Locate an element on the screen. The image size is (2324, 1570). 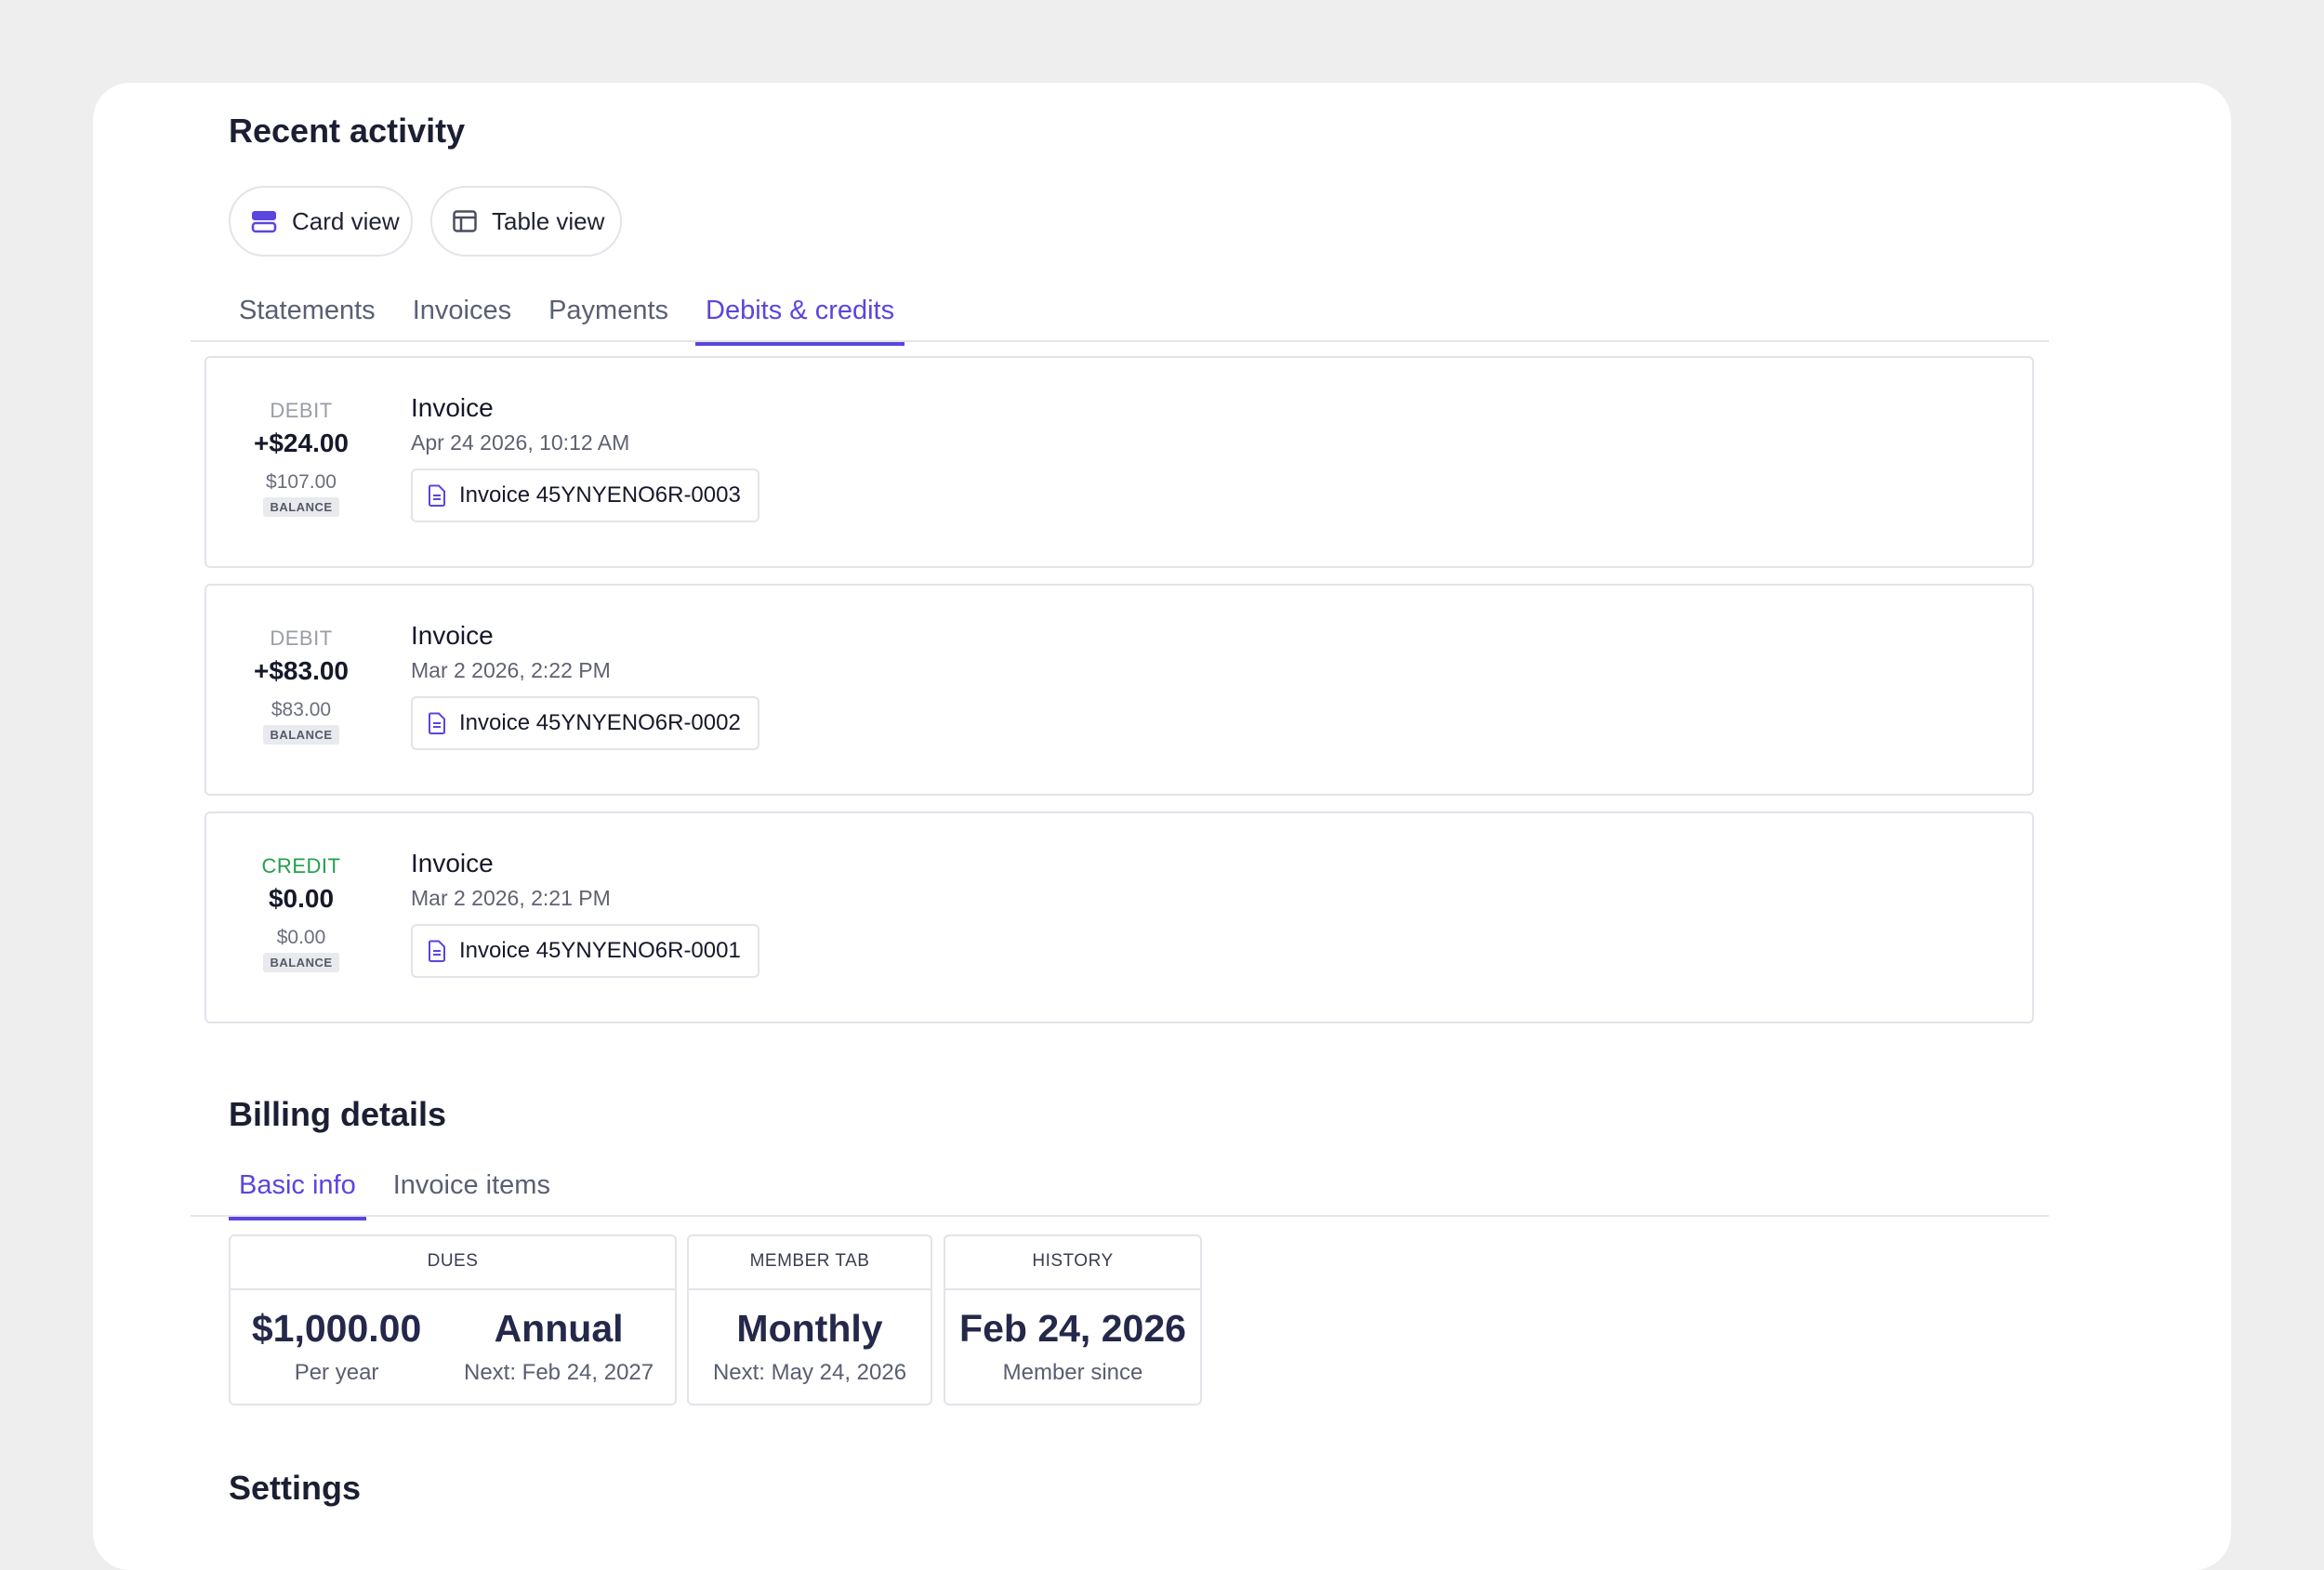
tab-payments: Payments is located at coordinates (608, 317).